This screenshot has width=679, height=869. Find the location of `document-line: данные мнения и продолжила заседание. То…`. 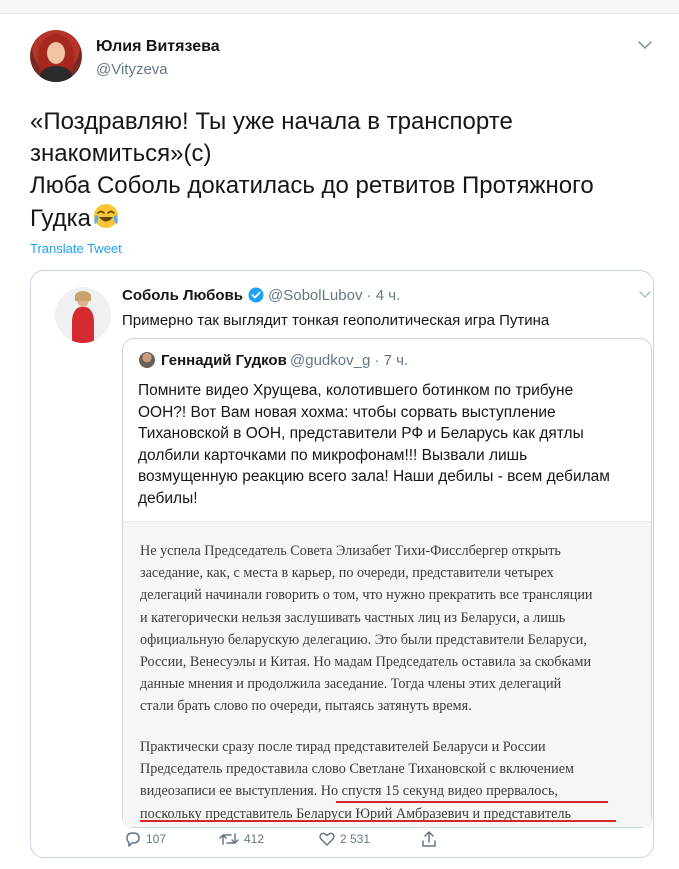

document-line: данные мнения и продолжила заседание. То… is located at coordinates (351, 684).